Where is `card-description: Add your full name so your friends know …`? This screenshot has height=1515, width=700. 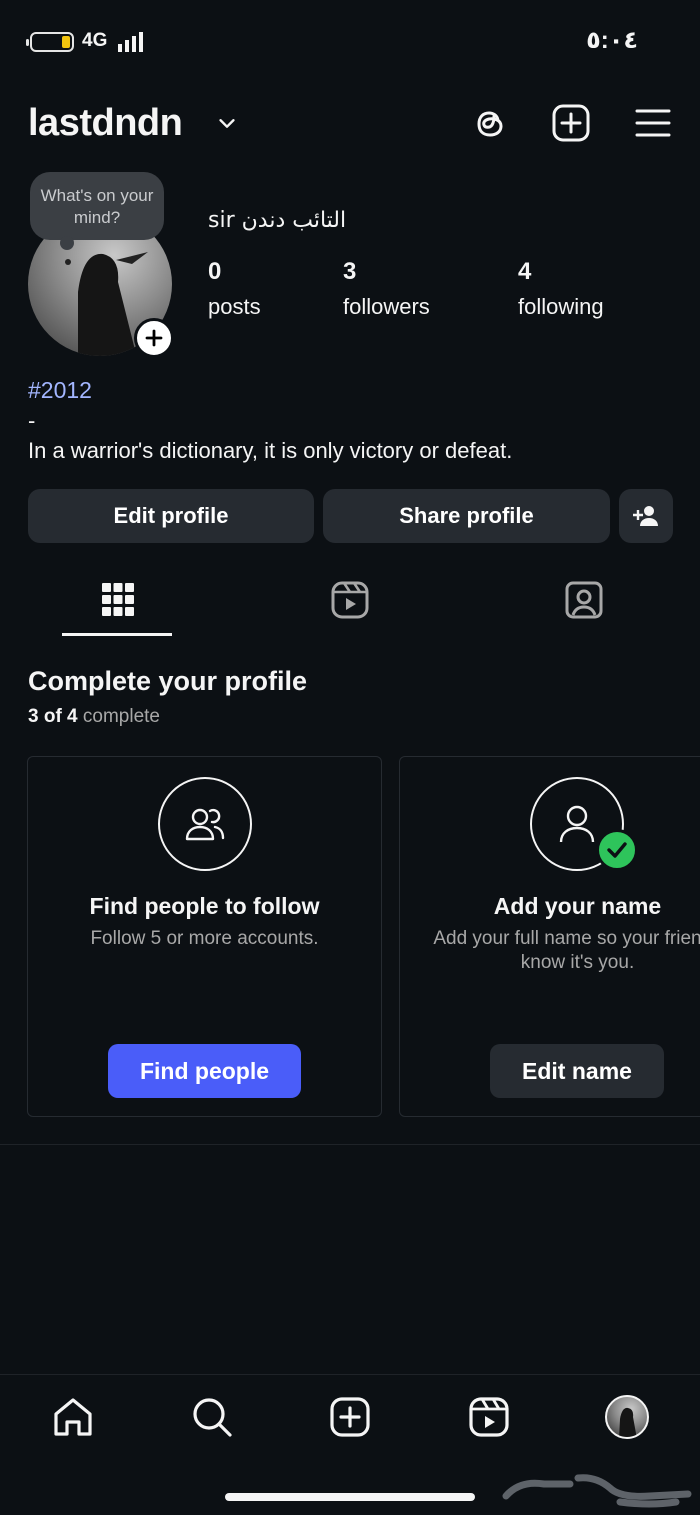 card-description: Add your full name so your friends know … is located at coordinates (566, 950).